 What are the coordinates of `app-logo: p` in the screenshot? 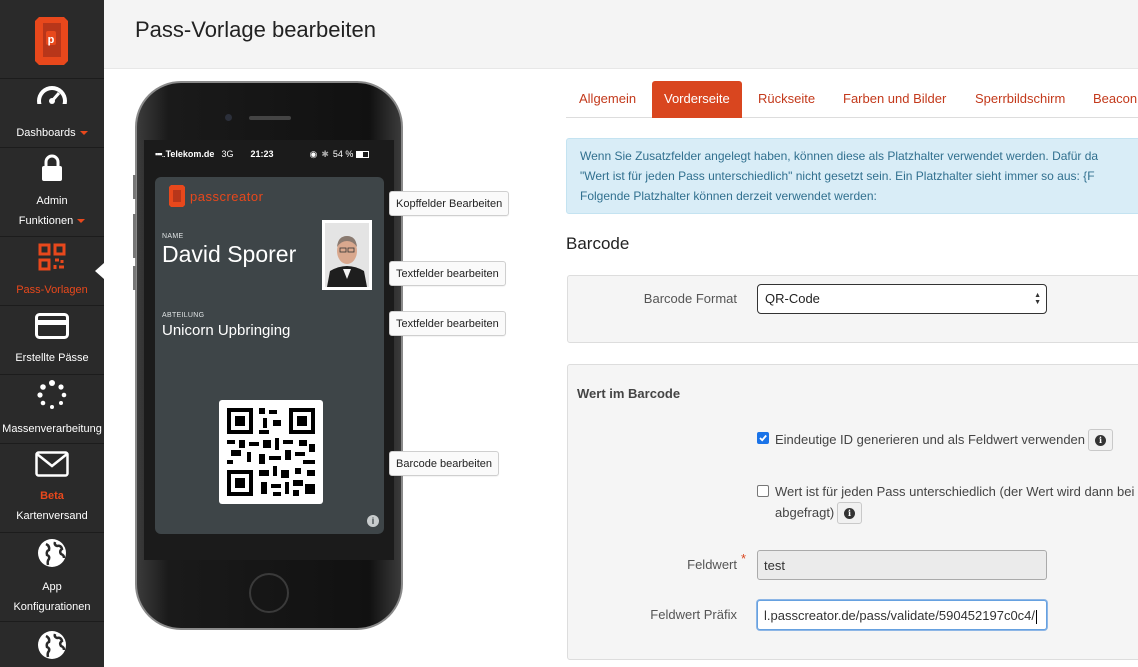 It's located at (52, 39).